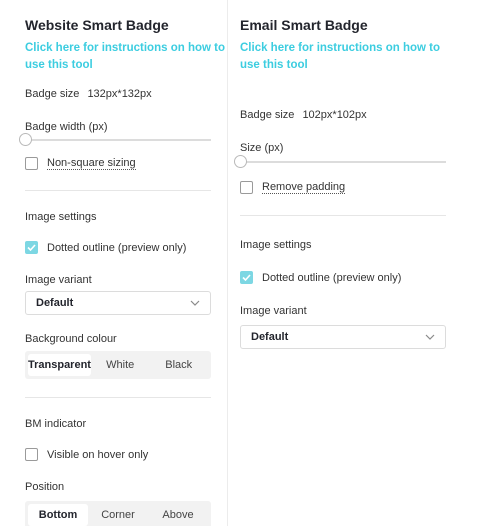 The width and height of the screenshot is (480, 526). I want to click on position-segmented: Bottom Corner Above, so click(118, 513).